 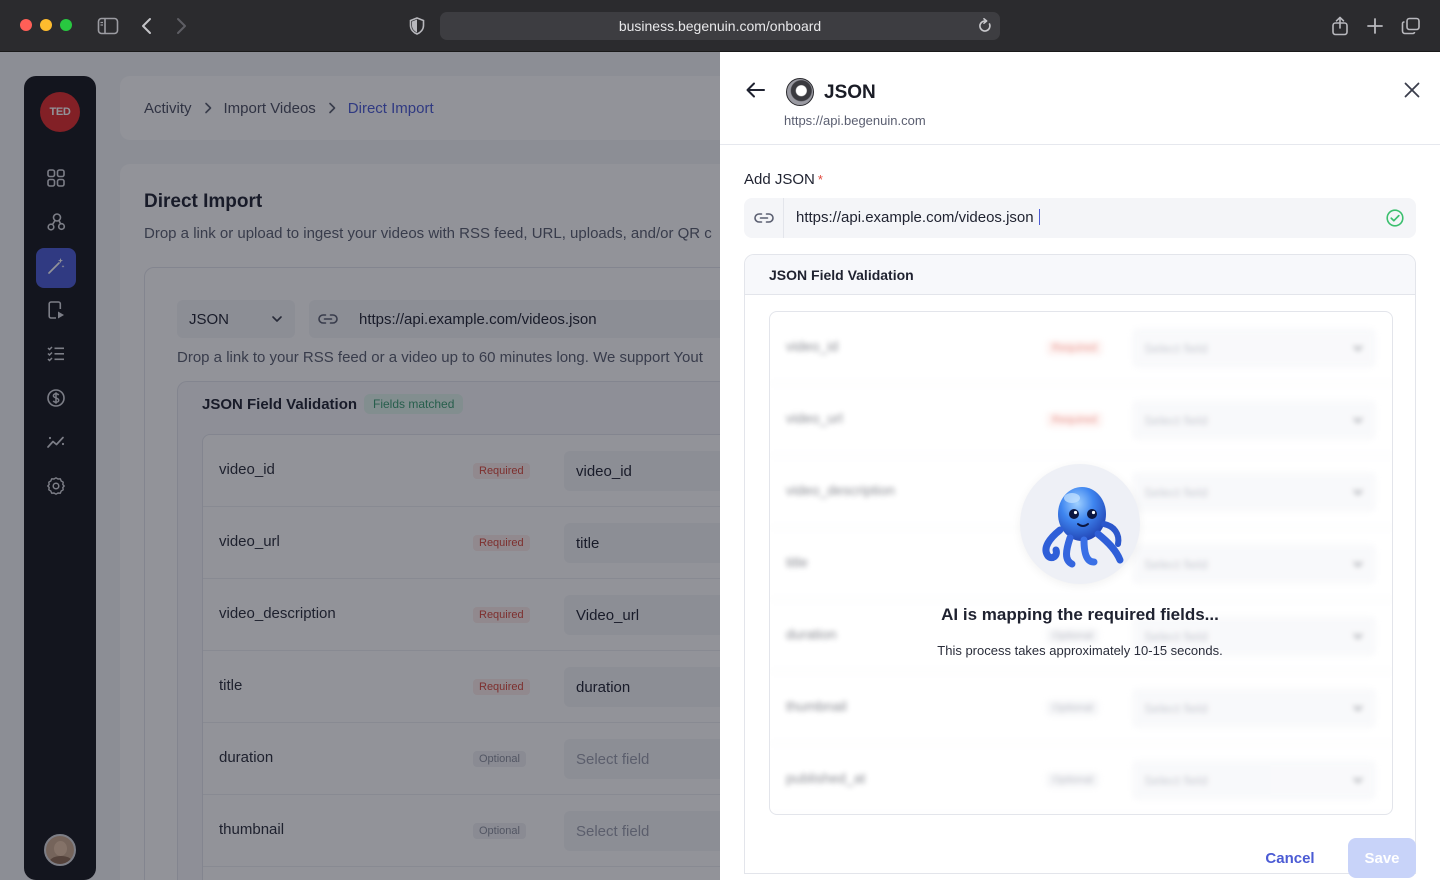 I want to click on field-name: thumbnail, so click(x=816, y=706).